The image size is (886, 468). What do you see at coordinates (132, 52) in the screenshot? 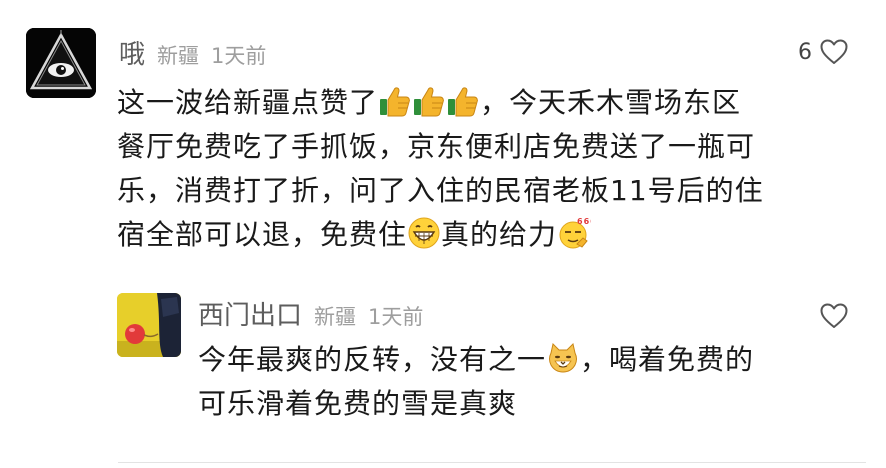
I see `username: 哦` at bounding box center [132, 52].